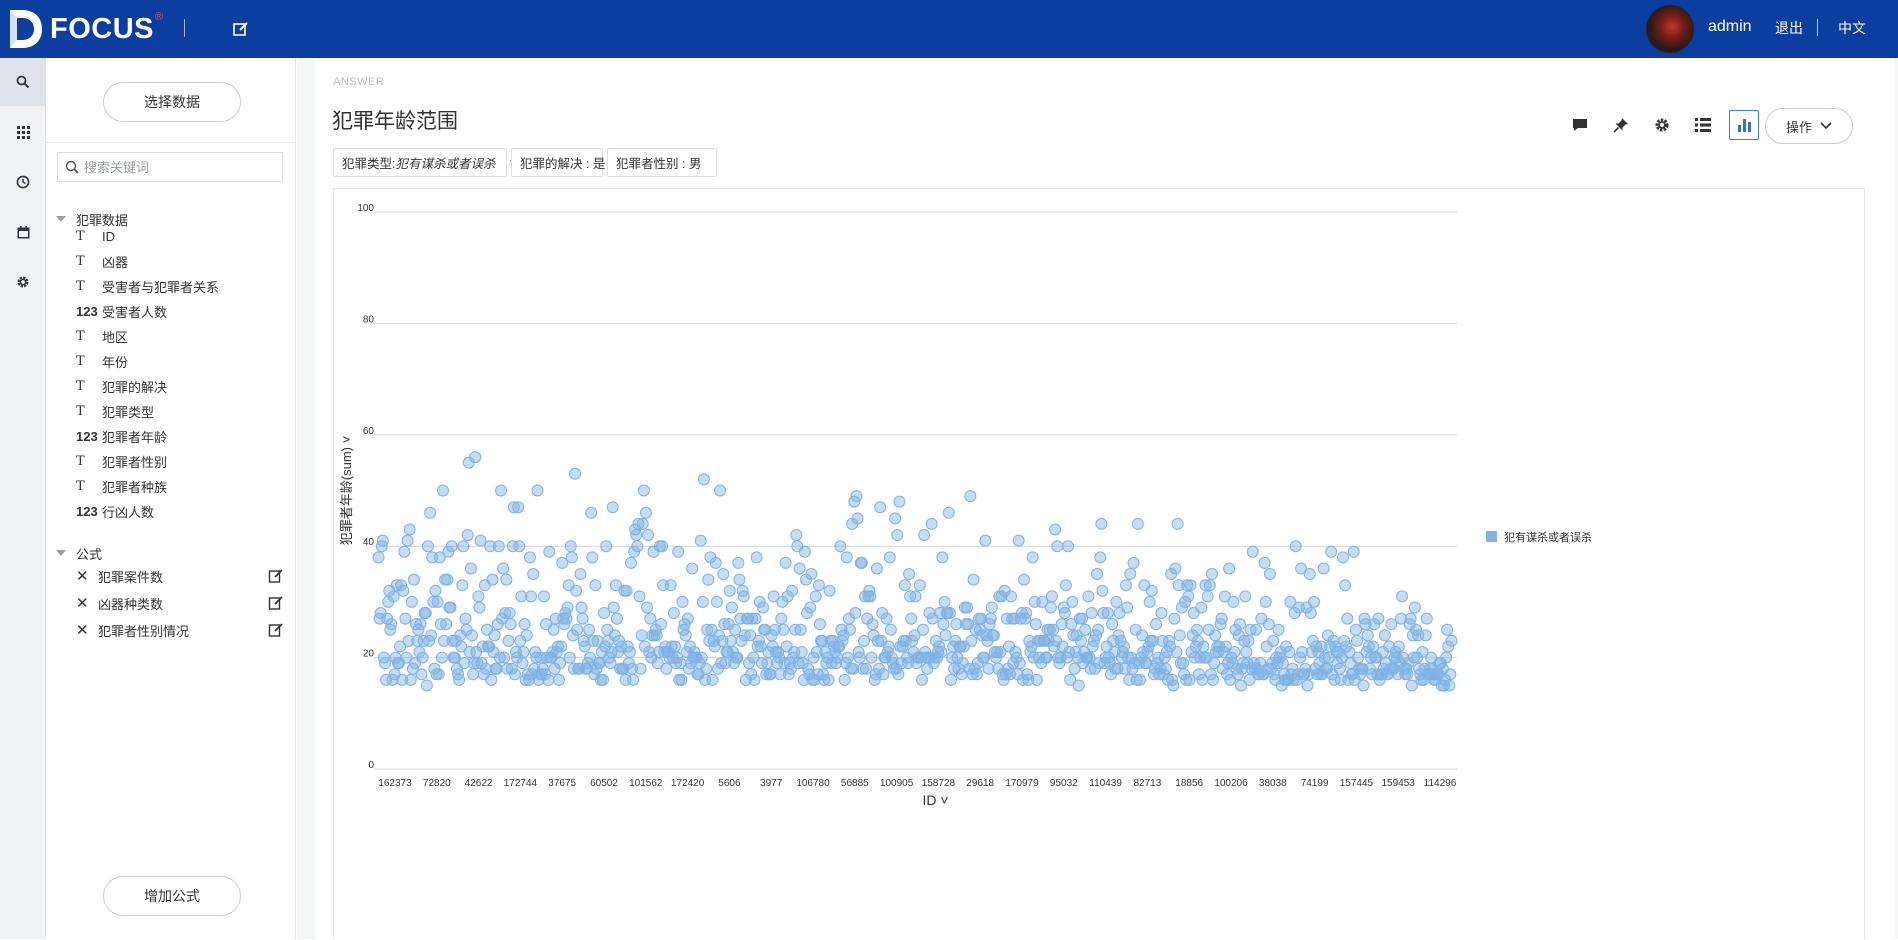 The width and height of the screenshot is (1898, 940). What do you see at coordinates (172, 102) in the screenshot?
I see `select-data-button: 选择数据` at bounding box center [172, 102].